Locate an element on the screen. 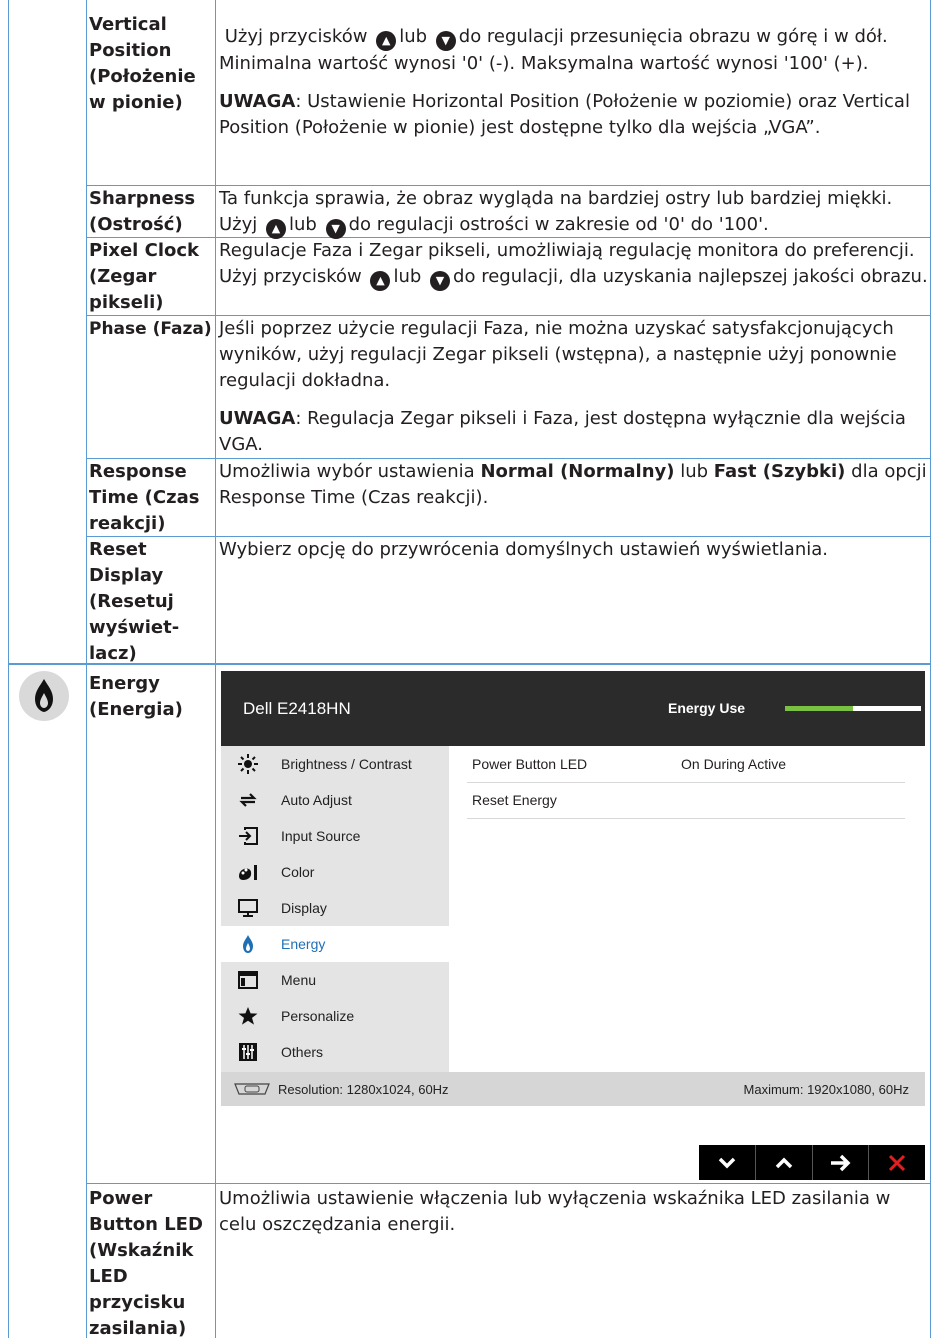 The height and width of the screenshot is (1342, 933). setting-label: Power Button LED is located at coordinates (530, 764).